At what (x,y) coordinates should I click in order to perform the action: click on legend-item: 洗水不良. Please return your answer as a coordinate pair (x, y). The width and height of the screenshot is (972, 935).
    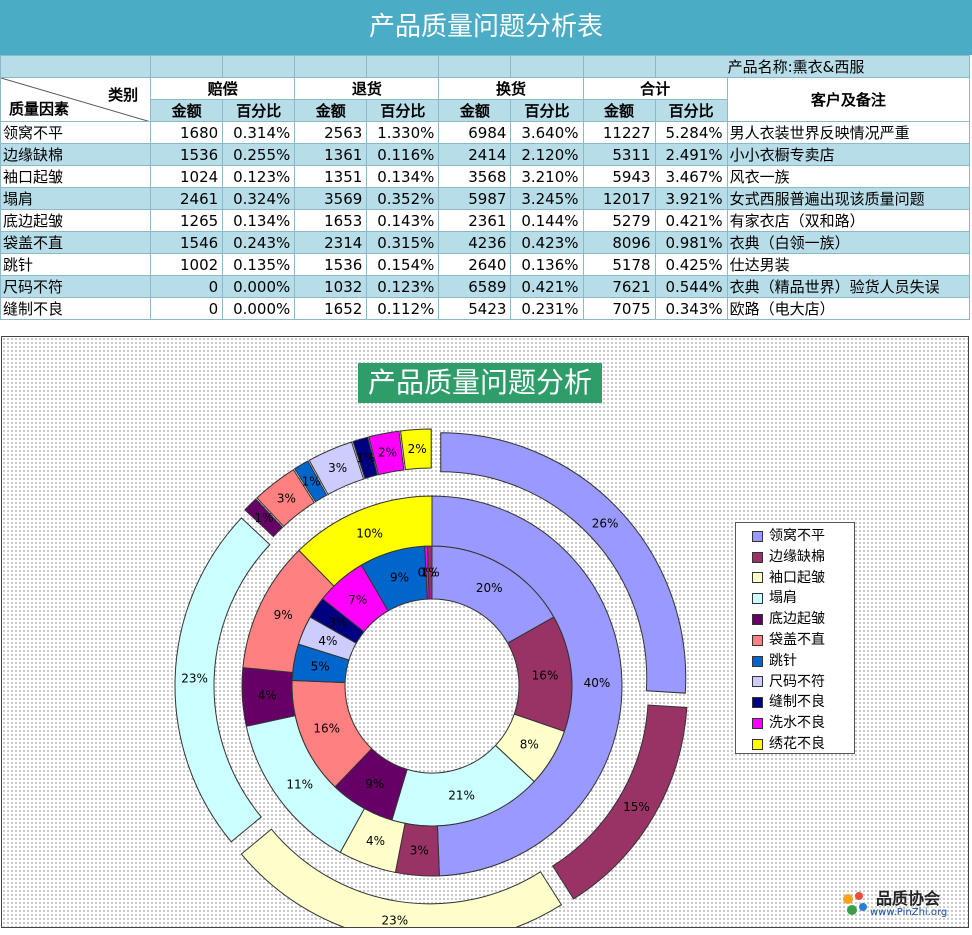
    Looking at the image, I should click on (795, 723).